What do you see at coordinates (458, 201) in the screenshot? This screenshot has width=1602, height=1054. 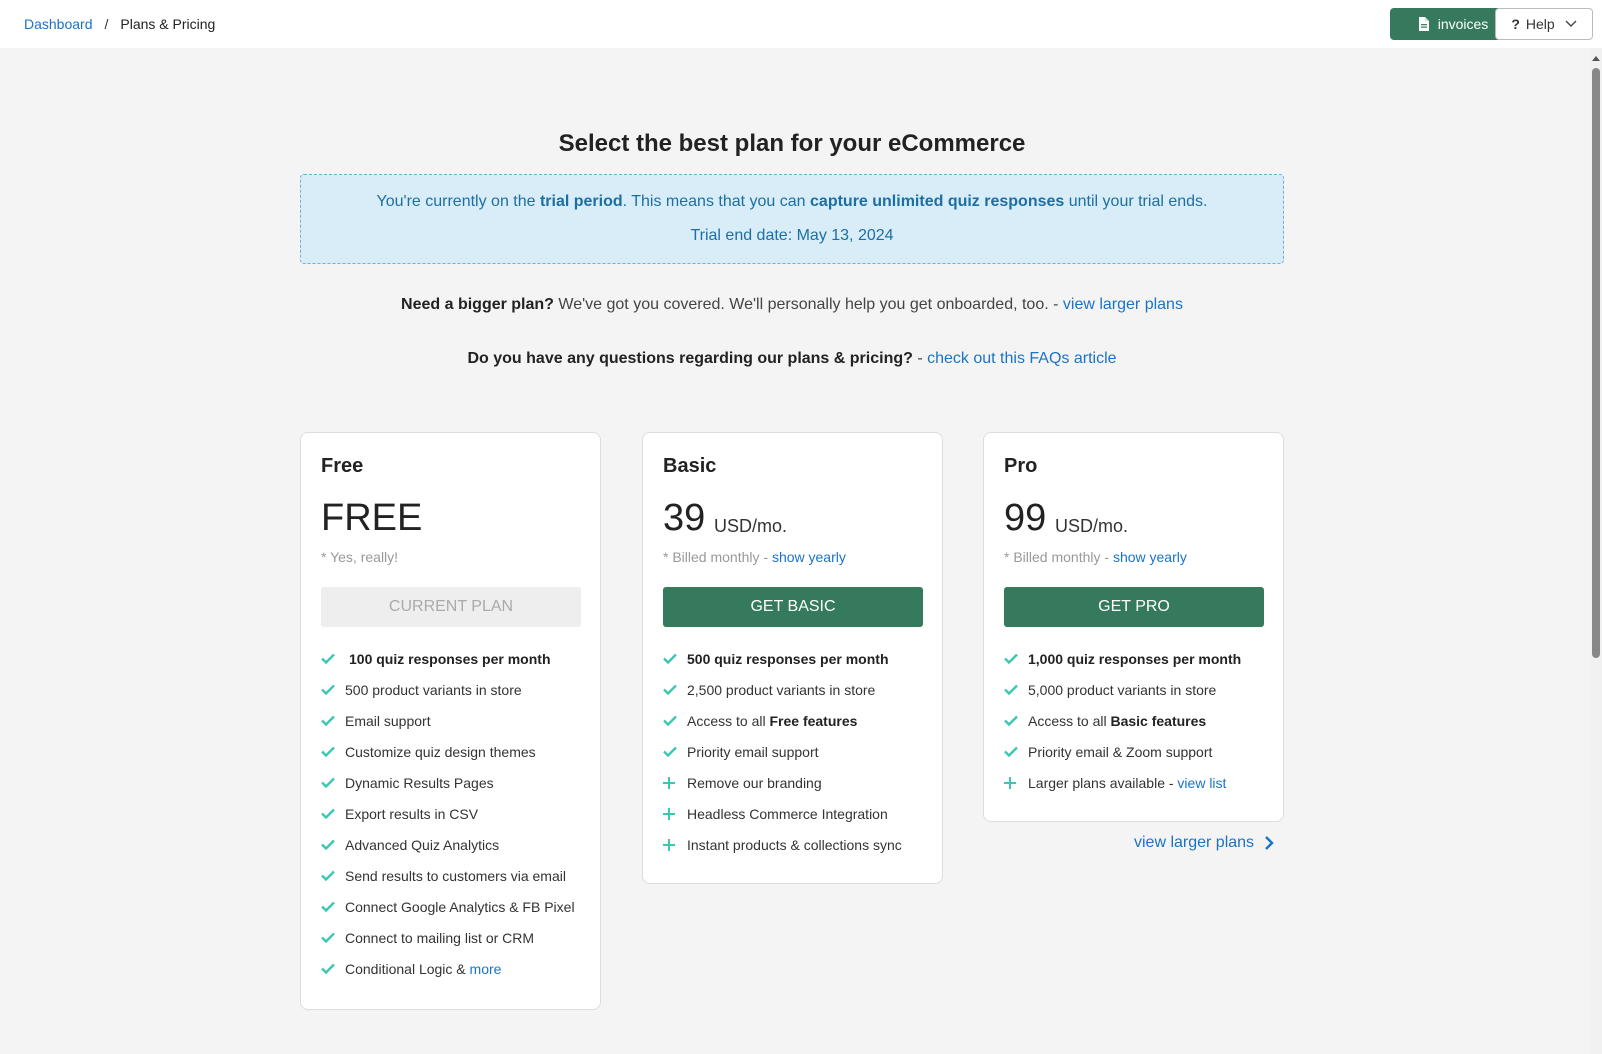 I see `trial-text-1: You're currently on the` at bounding box center [458, 201].